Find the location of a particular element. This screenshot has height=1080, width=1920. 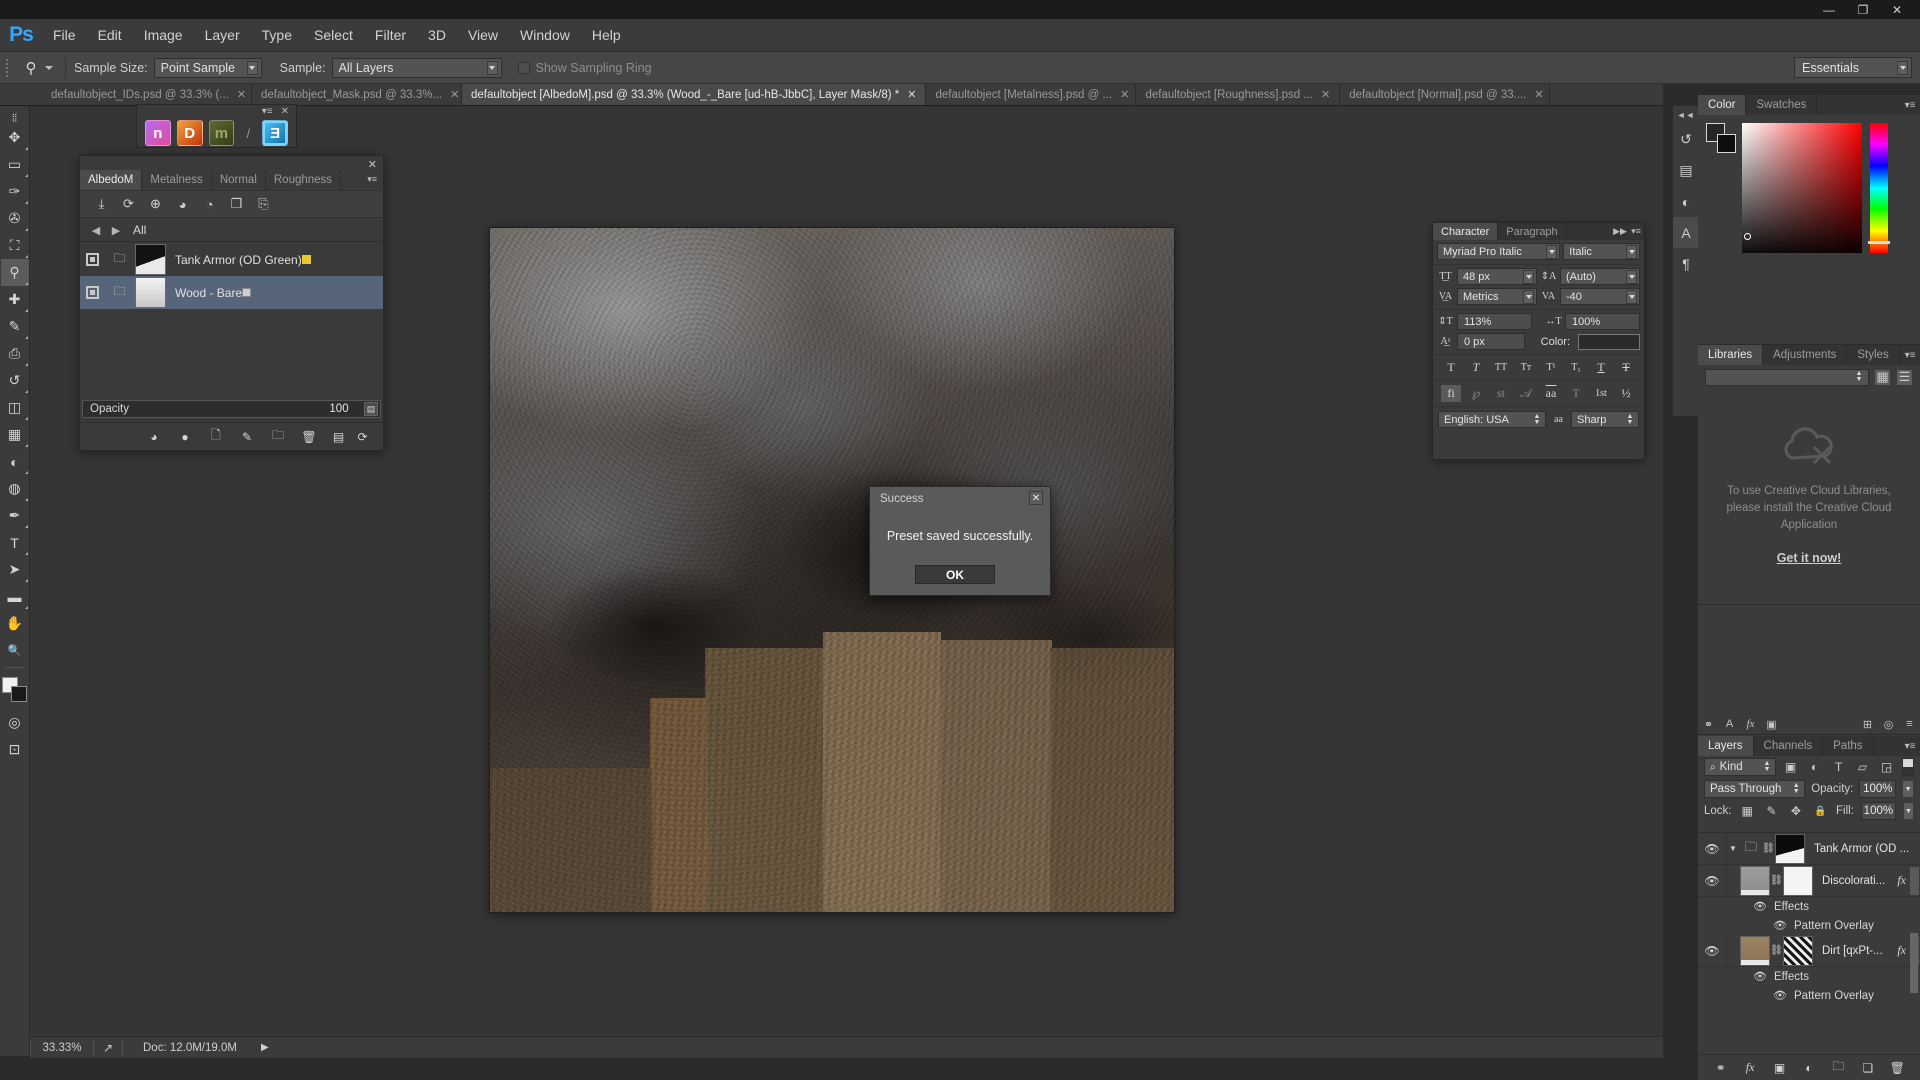

contextual-alternates-button: ℘ is located at coordinates (1476, 393).